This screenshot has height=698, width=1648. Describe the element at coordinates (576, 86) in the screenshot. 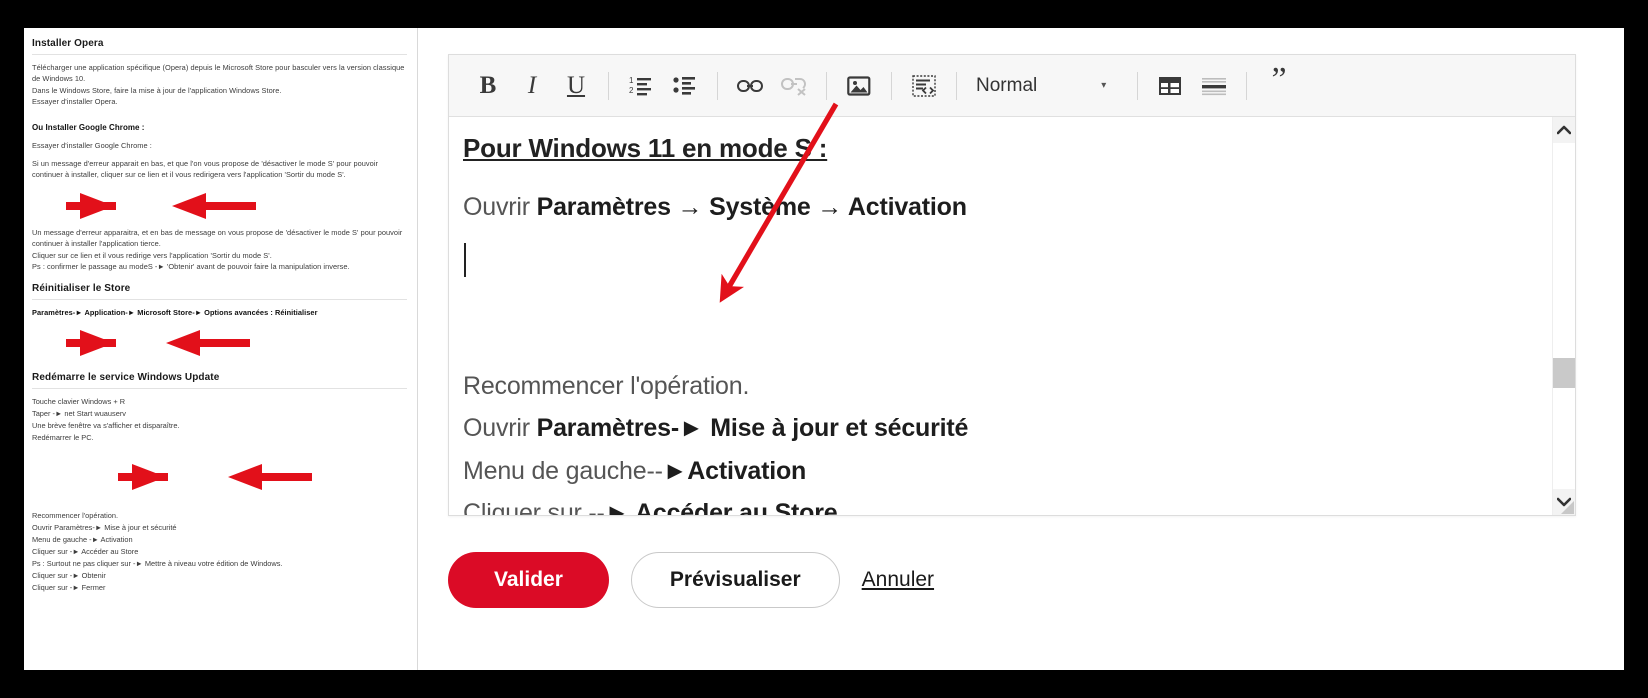

I see `underline-button: U` at that location.